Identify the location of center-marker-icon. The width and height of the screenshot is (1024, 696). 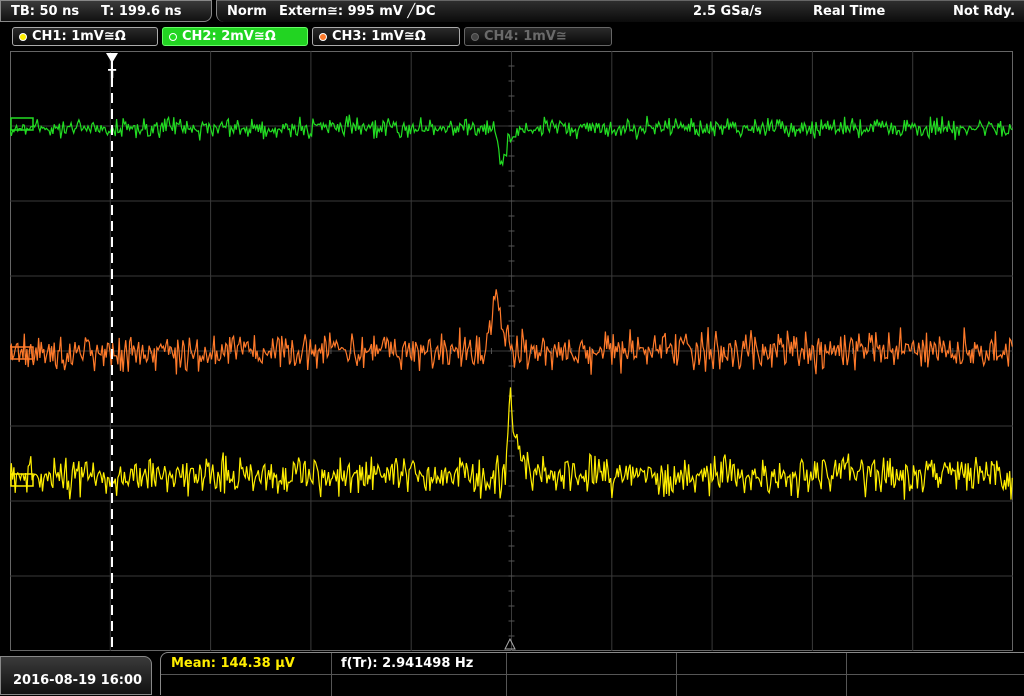
(510, 643).